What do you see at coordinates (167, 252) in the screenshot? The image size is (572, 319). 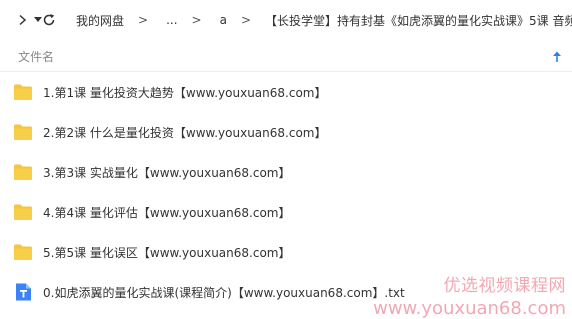 I see `file-name: 5.第5课 量化误区【www.youxuan68.com】` at bounding box center [167, 252].